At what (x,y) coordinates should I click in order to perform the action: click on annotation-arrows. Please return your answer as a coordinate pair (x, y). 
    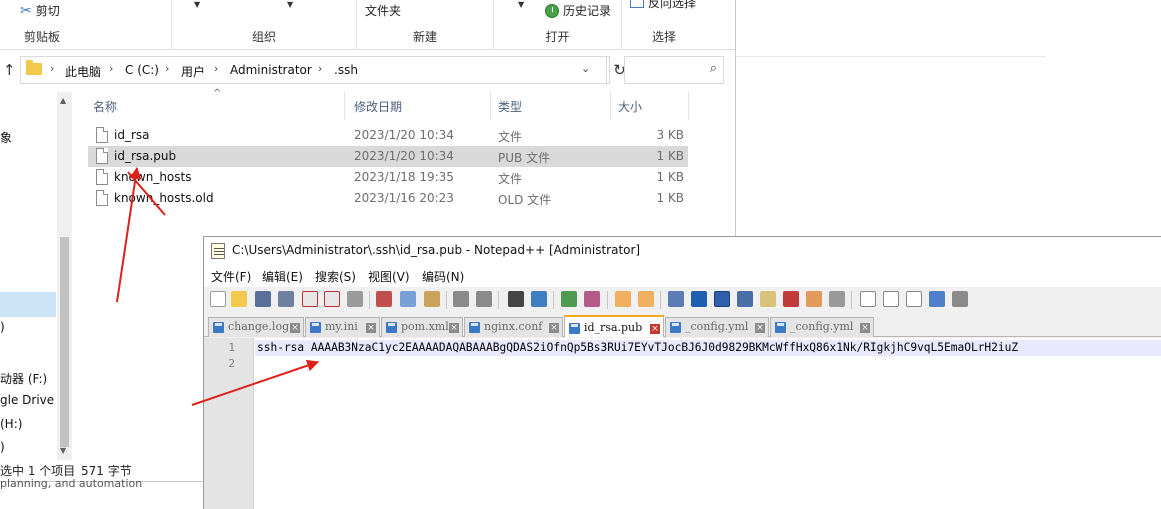
    Looking at the image, I should click on (218, 286).